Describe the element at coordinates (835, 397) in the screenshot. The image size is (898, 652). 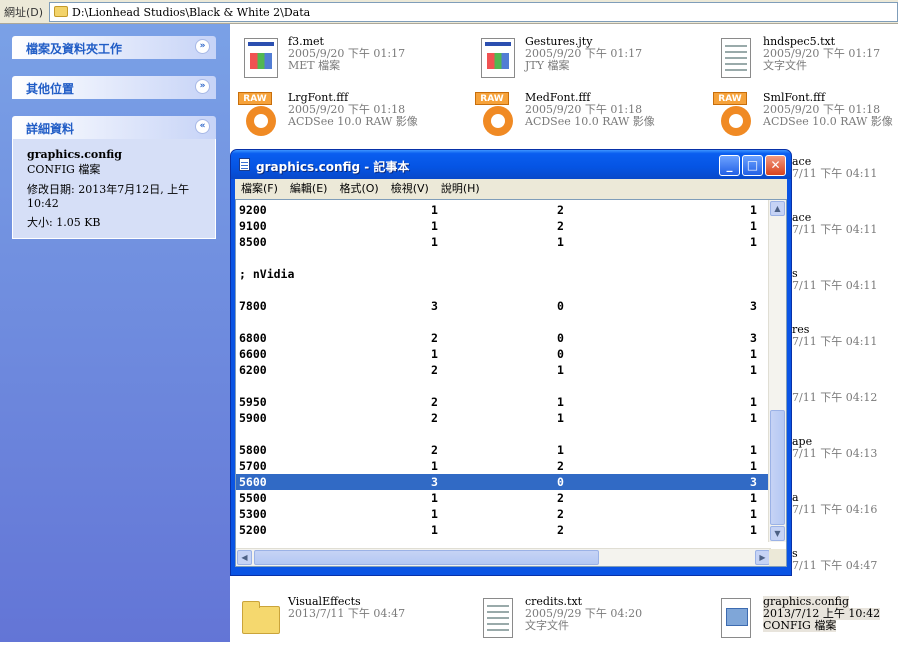
I see `file-date-partial: 7/11 下午 04:12` at that location.